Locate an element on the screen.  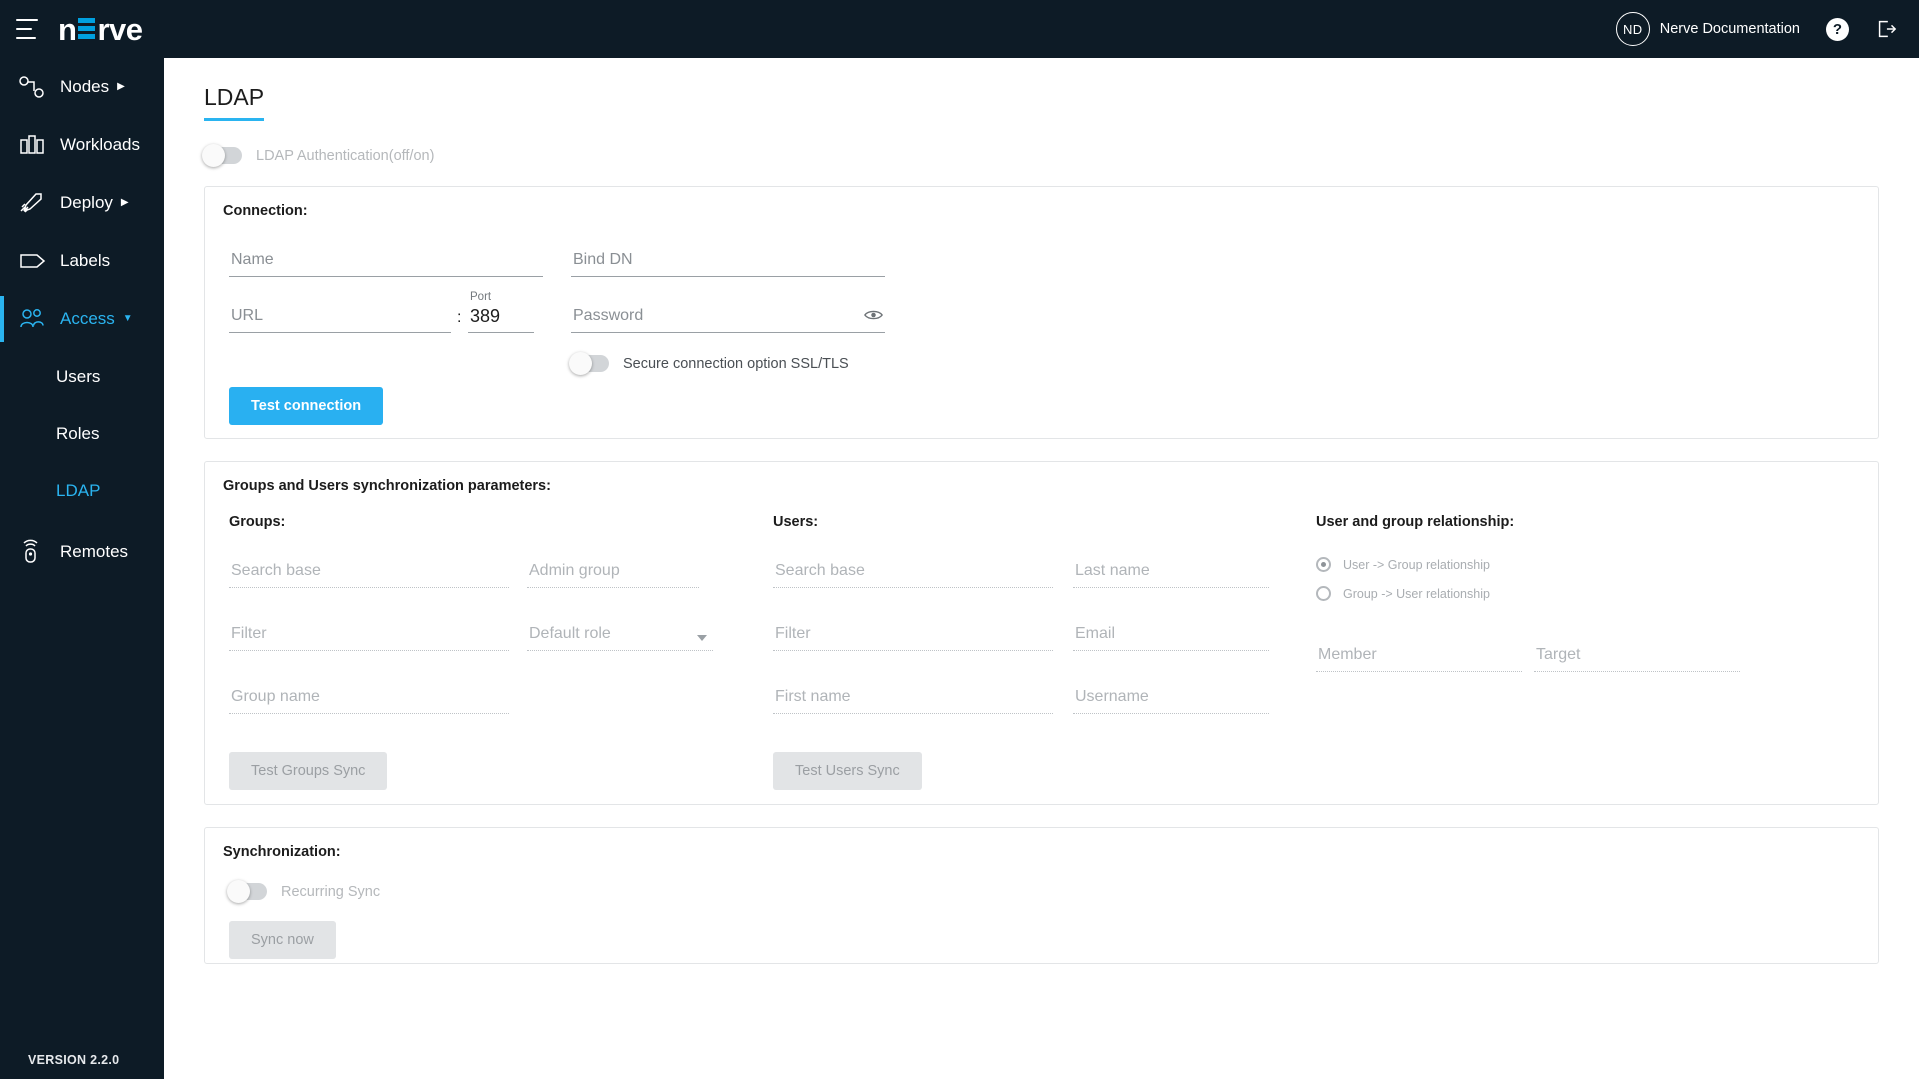
groups-search-base-field: Search base is located at coordinates (369, 569).